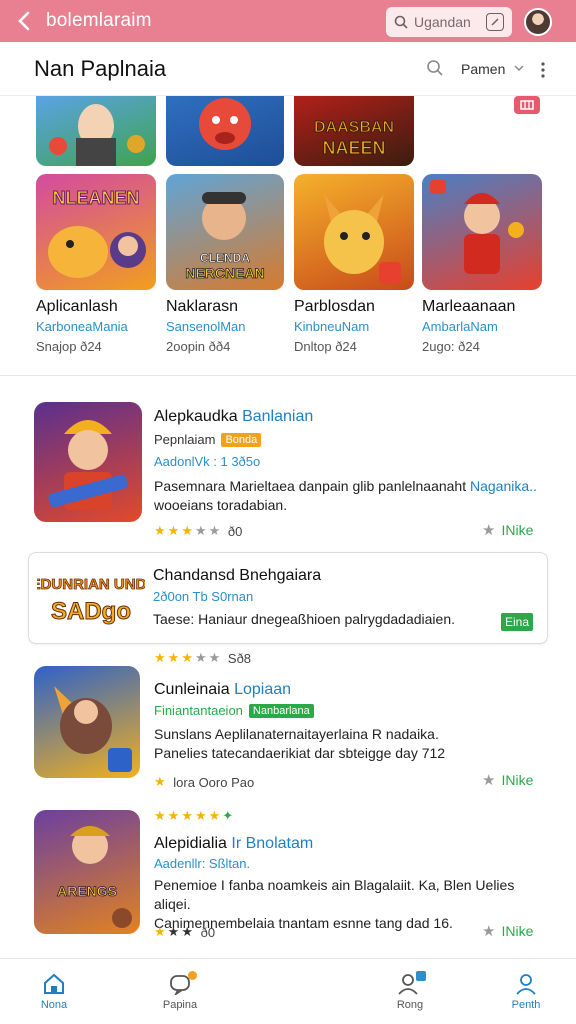  I want to click on app-title: Cunleinaia Lopiaan, so click(222, 690).